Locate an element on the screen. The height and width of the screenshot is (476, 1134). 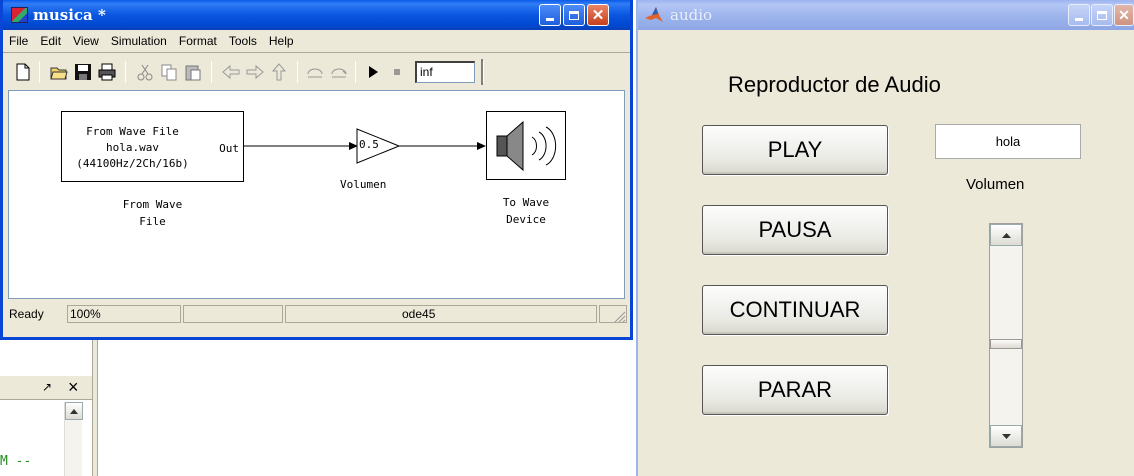
gain-block-value: 0.5 is located at coordinates (369, 144).